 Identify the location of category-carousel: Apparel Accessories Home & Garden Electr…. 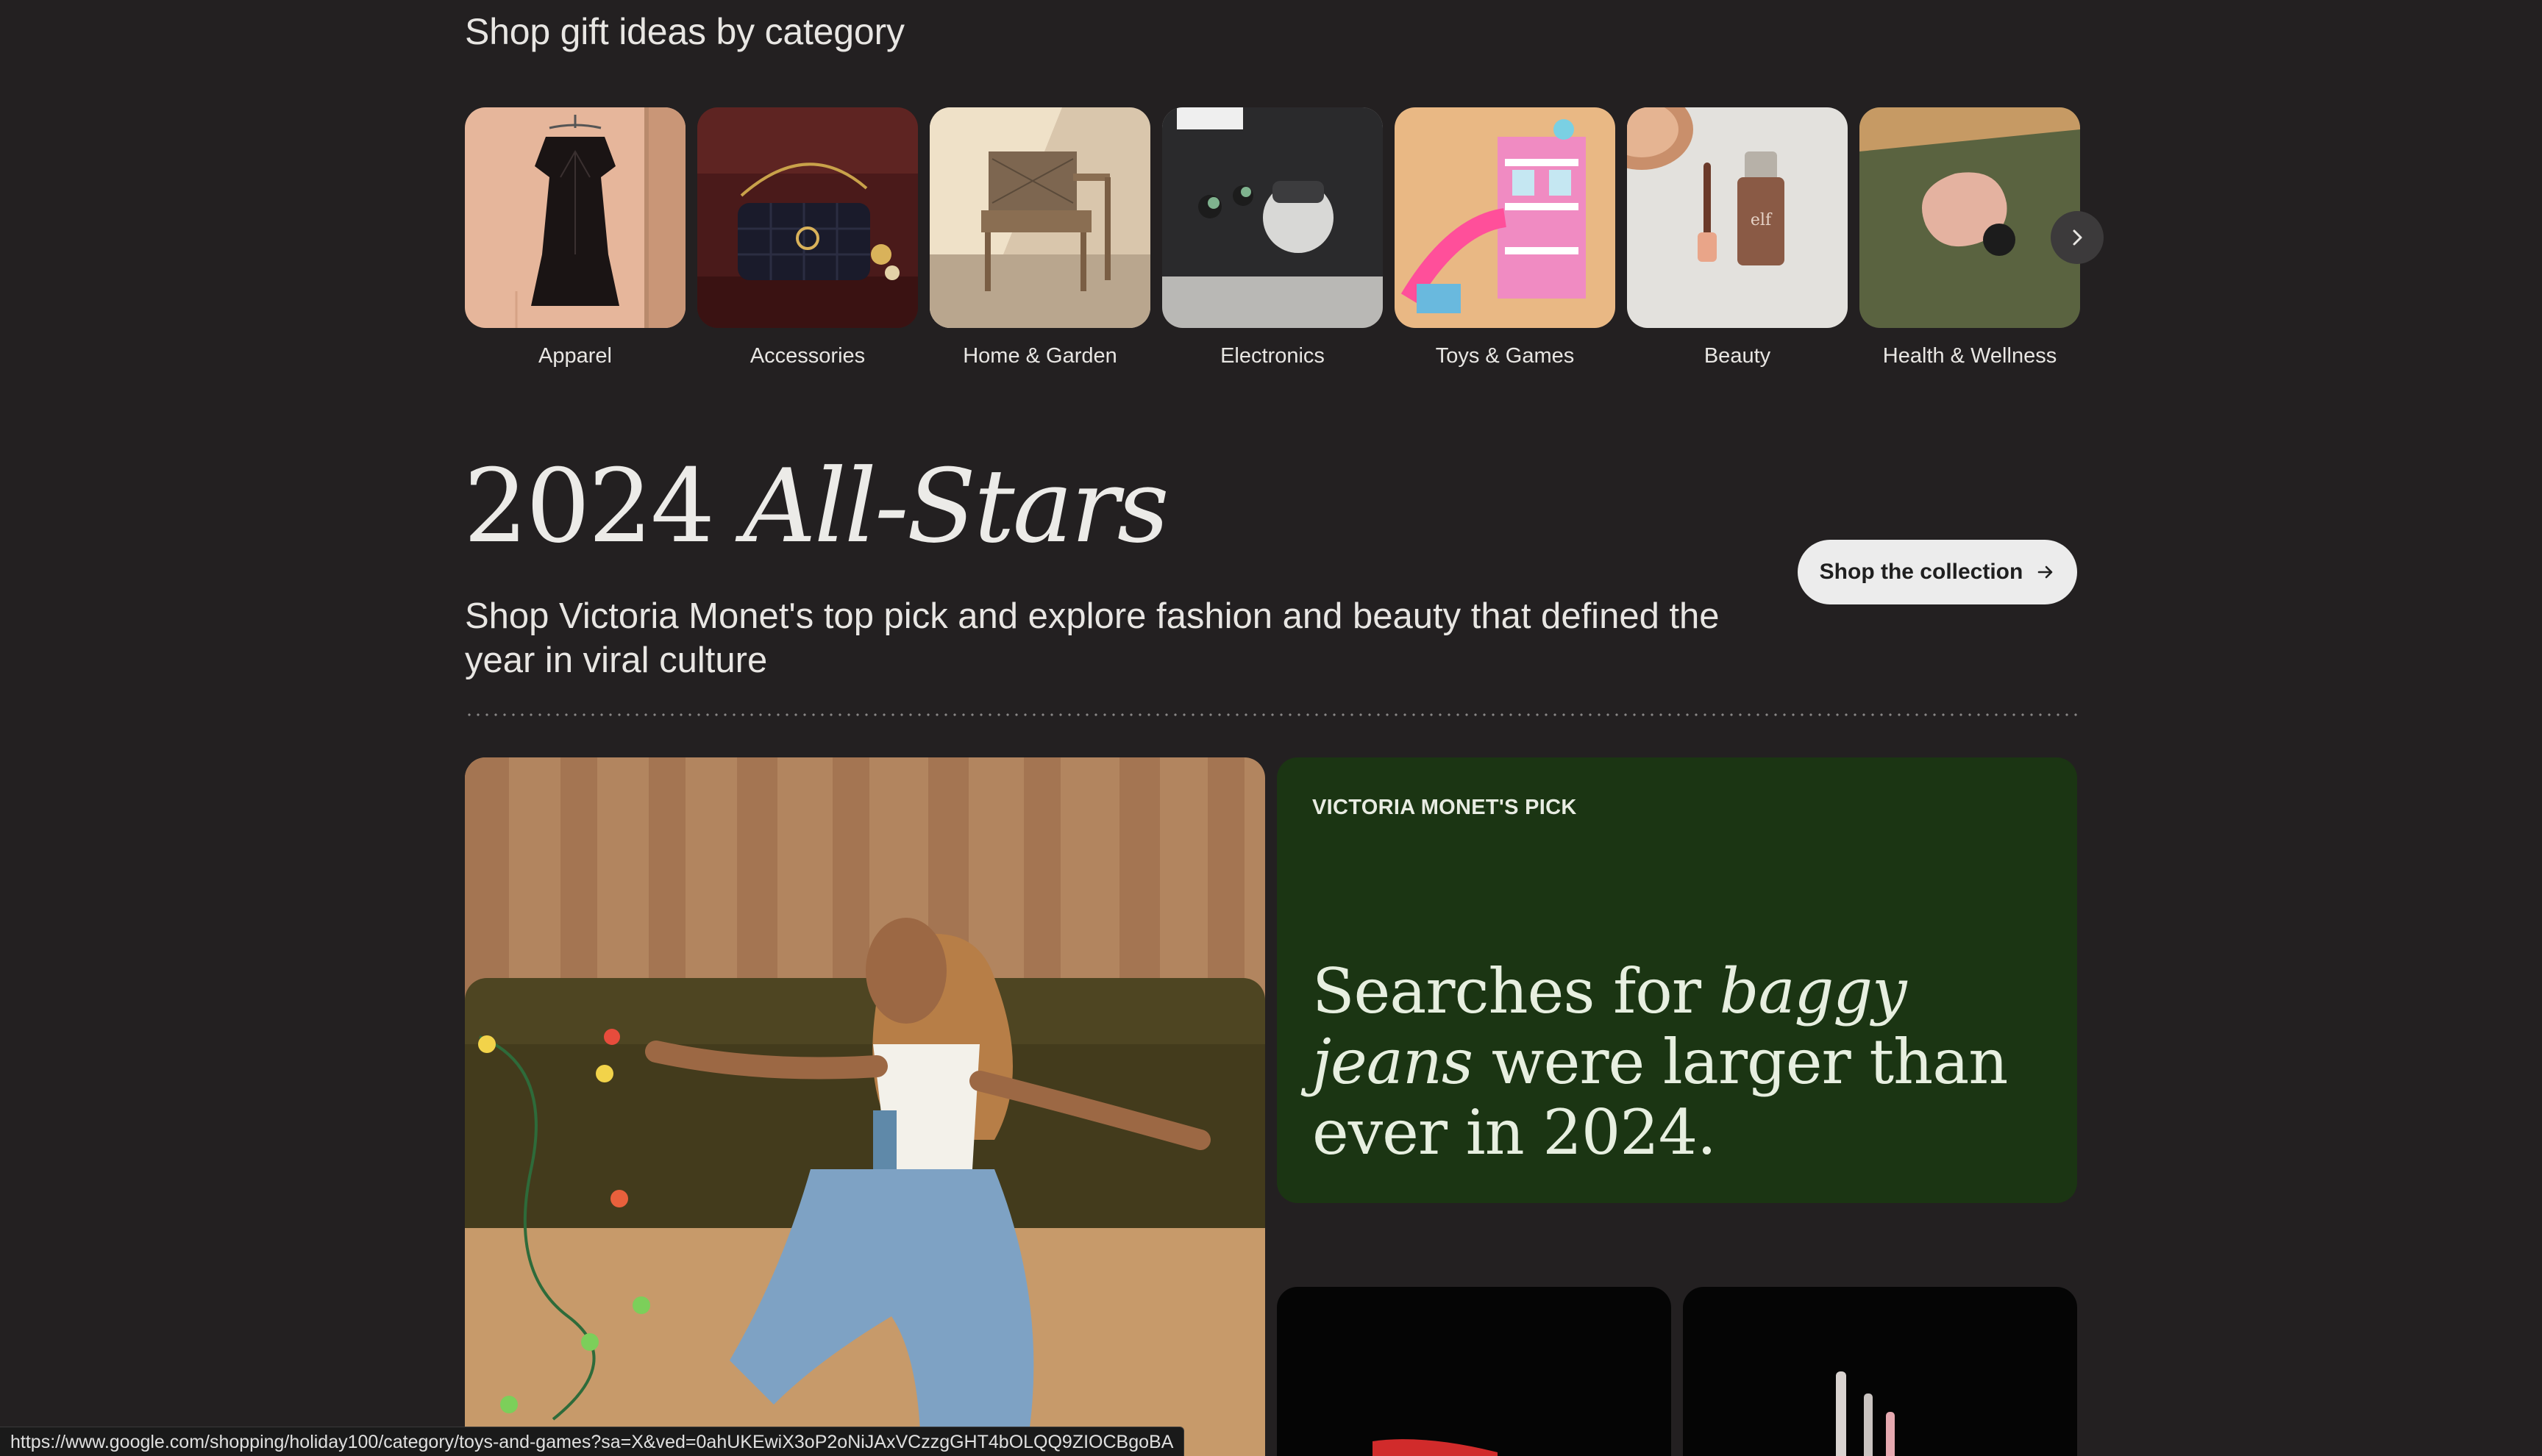
(1272, 243).